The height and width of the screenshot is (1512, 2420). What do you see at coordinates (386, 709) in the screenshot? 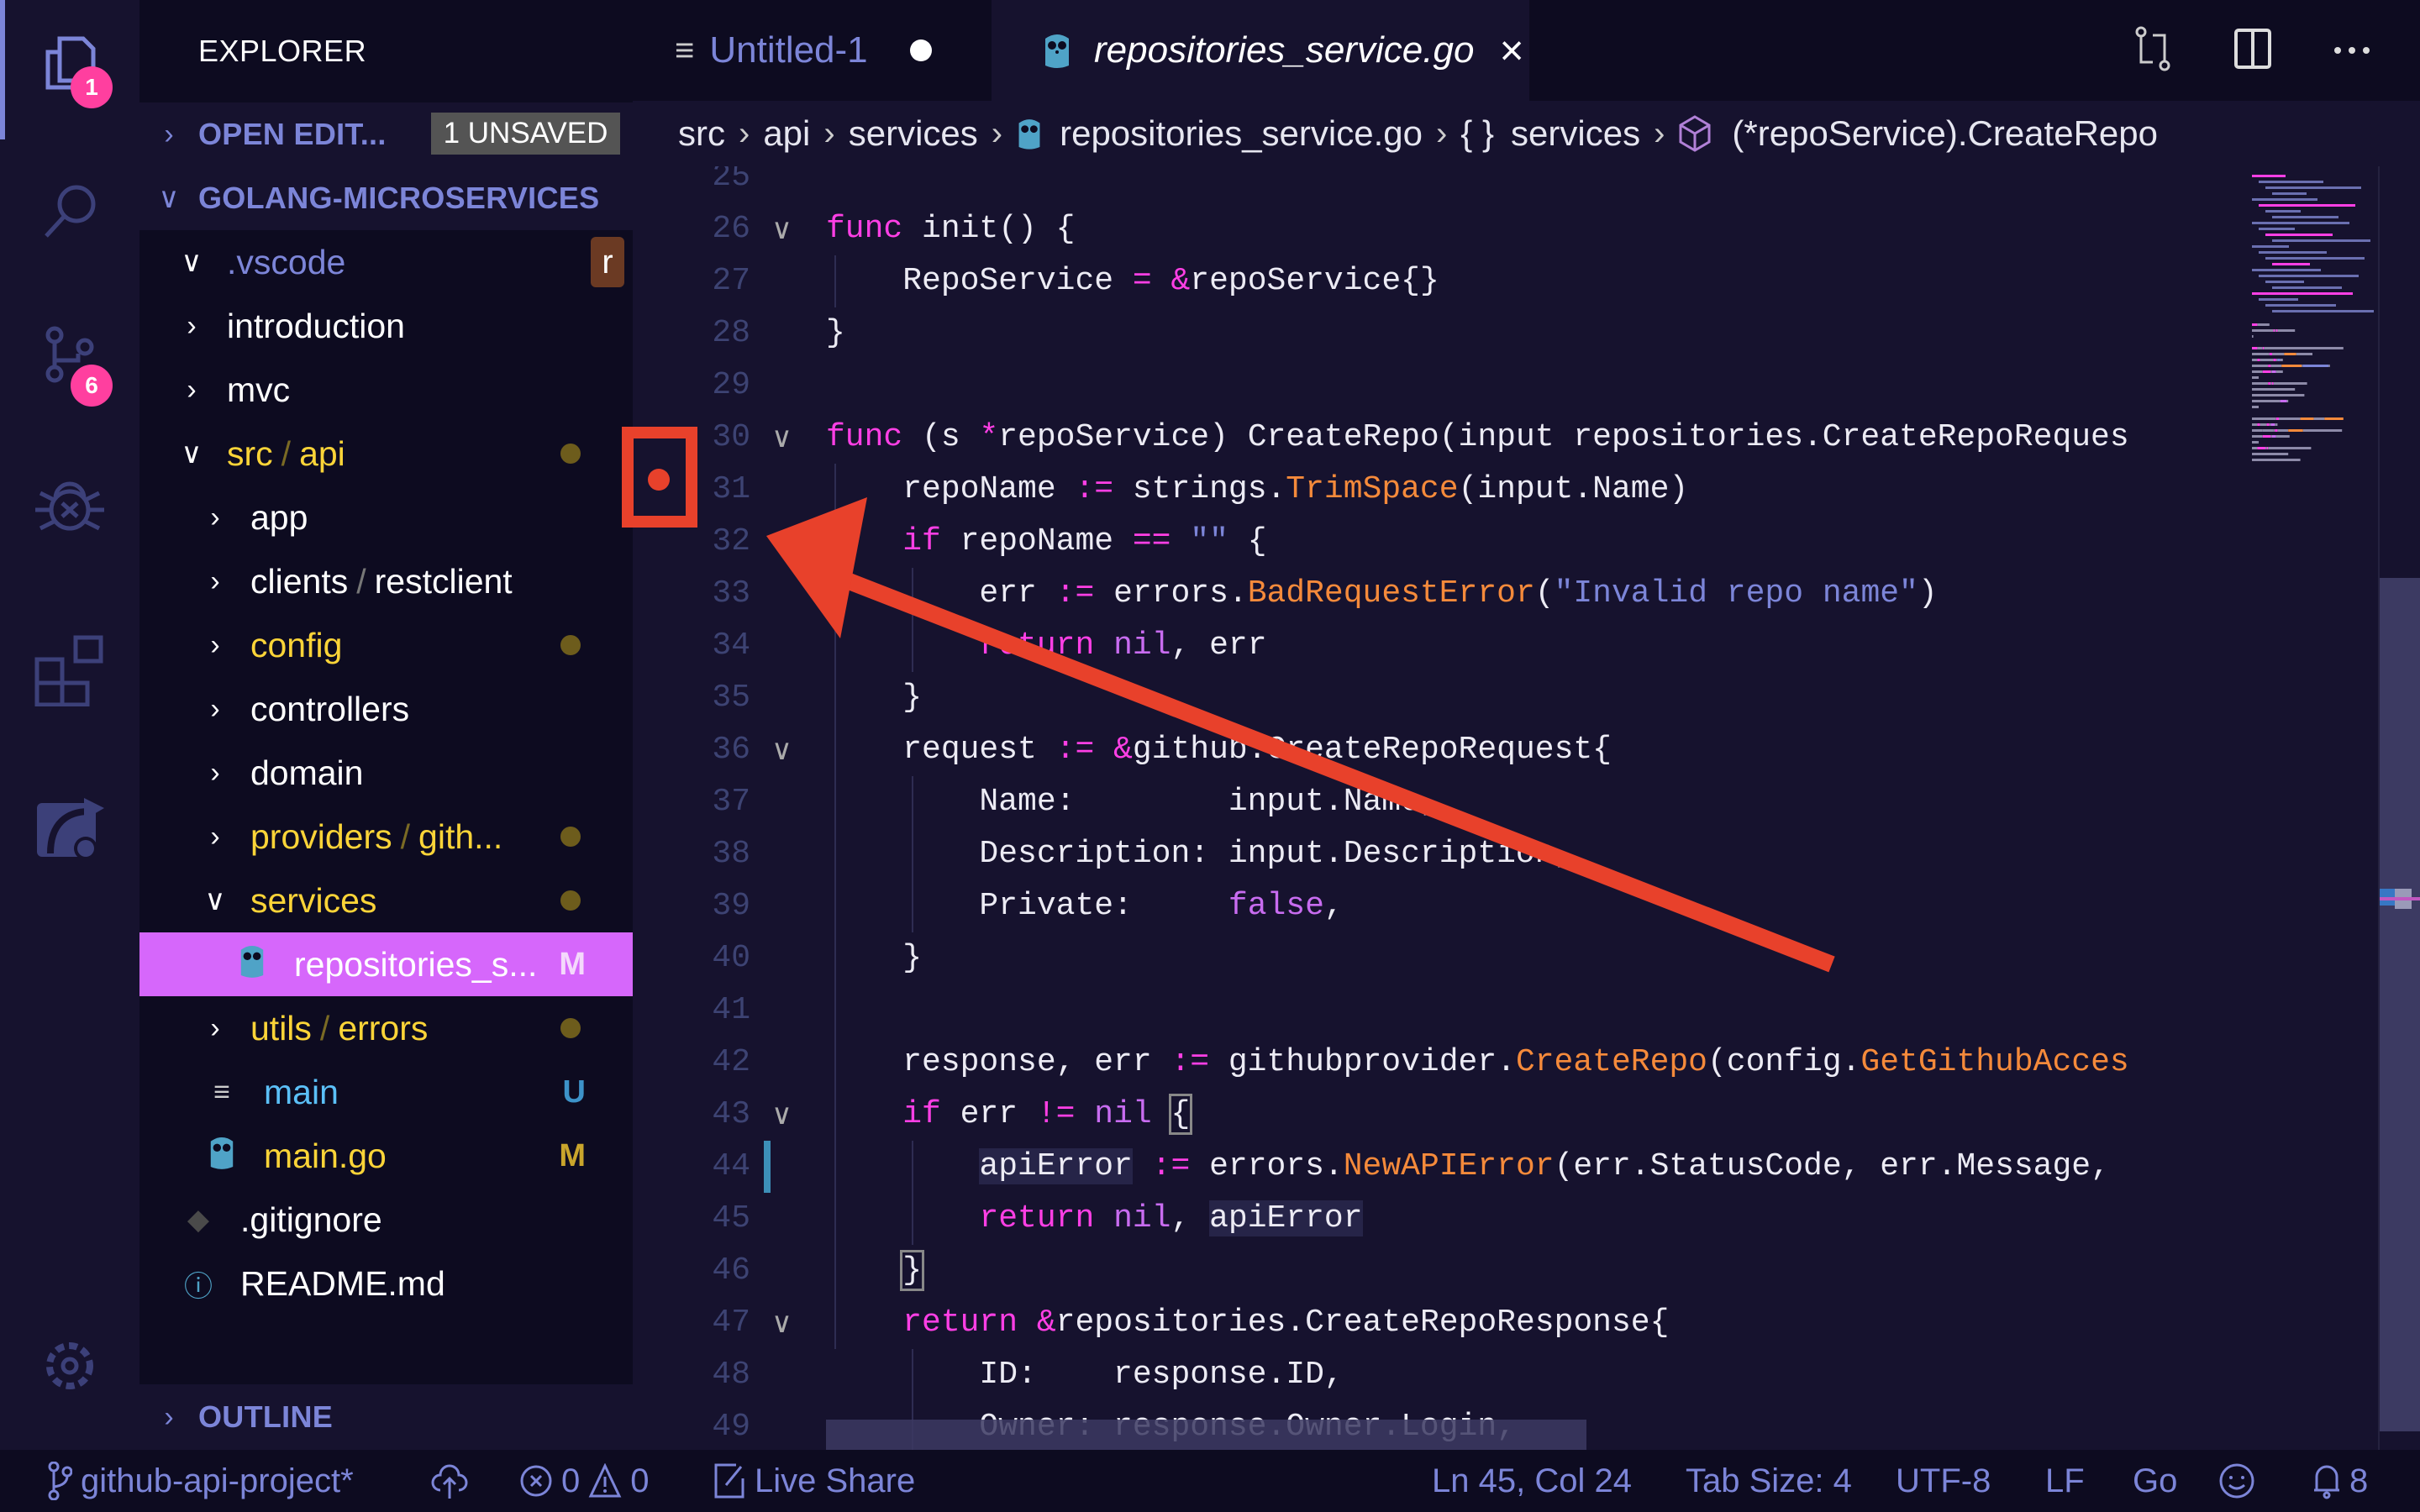
I see `tree-folder: › controllers` at bounding box center [386, 709].